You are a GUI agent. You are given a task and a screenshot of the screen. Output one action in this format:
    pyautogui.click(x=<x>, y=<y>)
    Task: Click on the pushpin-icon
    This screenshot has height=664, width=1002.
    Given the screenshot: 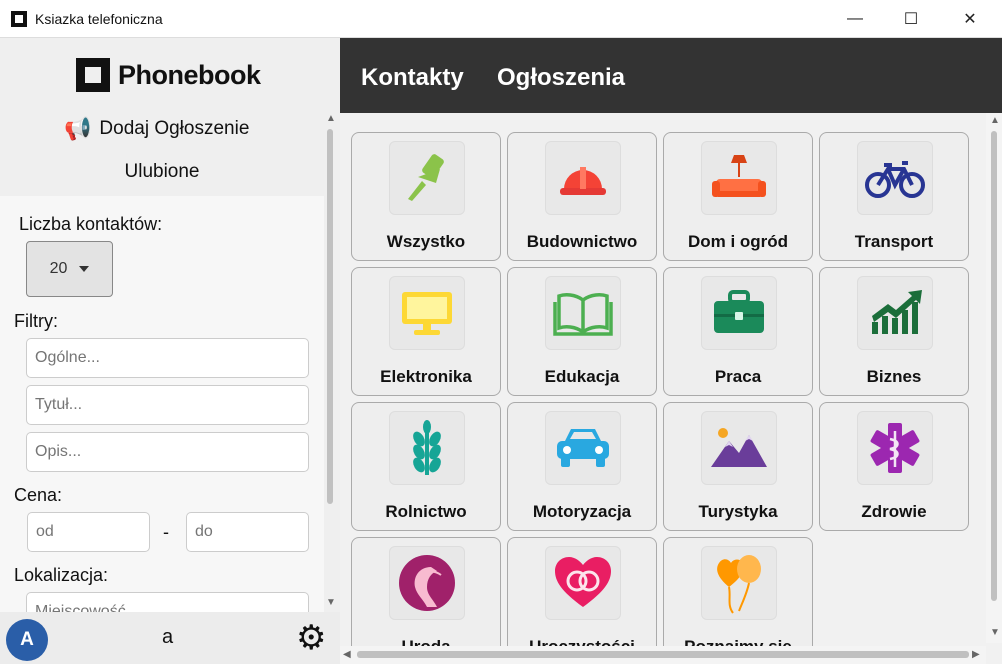 What is the action you would take?
    pyautogui.click(x=427, y=178)
    